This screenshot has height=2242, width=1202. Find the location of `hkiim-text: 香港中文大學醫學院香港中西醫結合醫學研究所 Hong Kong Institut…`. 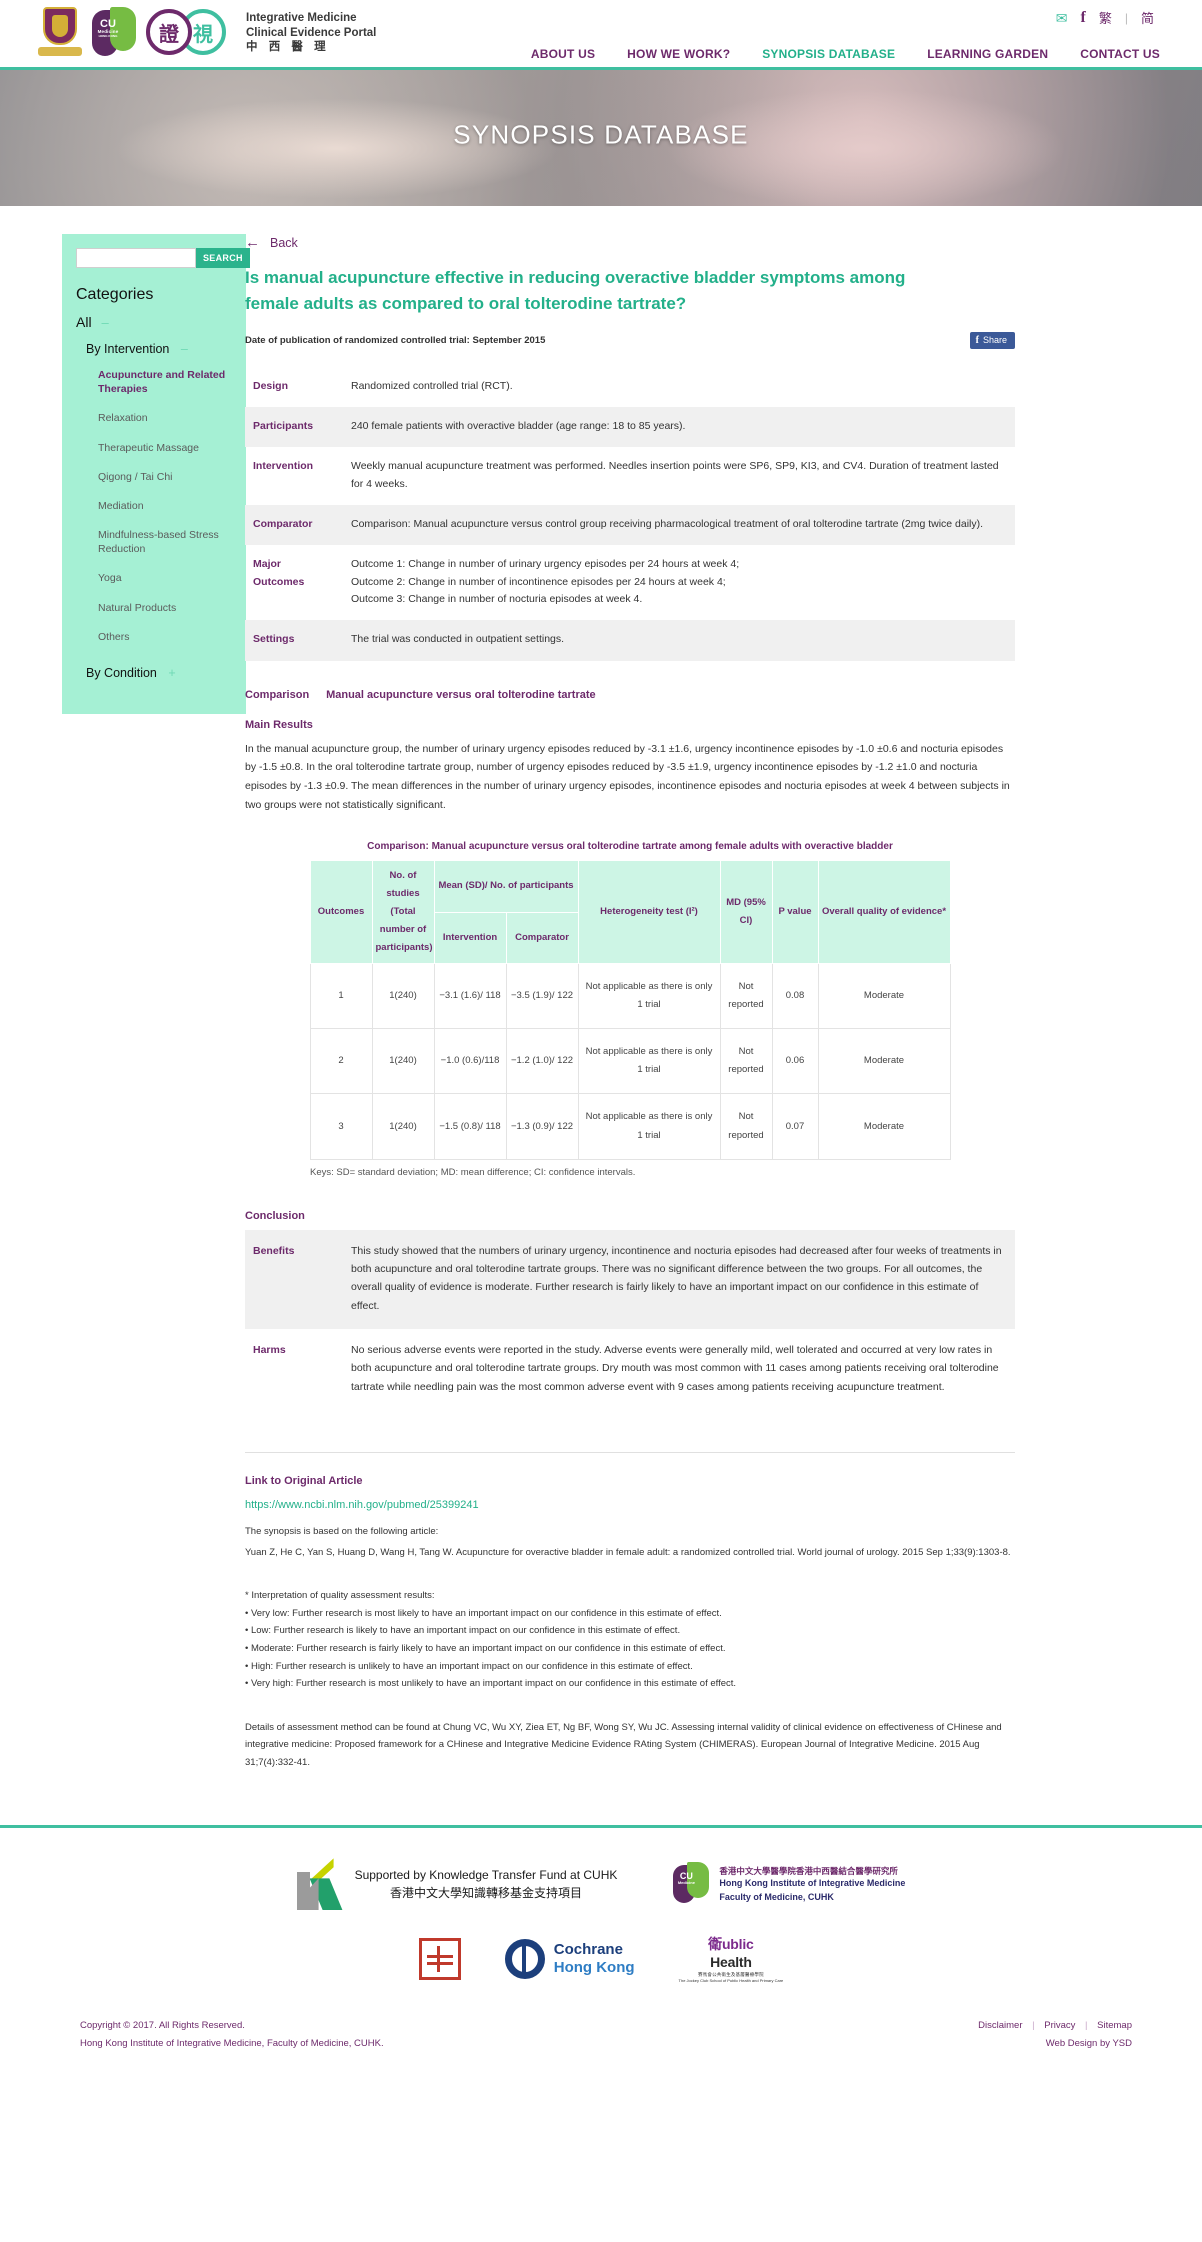

hkiim-text: 香港中文大學醫學院香港中西醫結合醫學研究所 Hong Kong Institut… is located at coordinates (812, 1885).